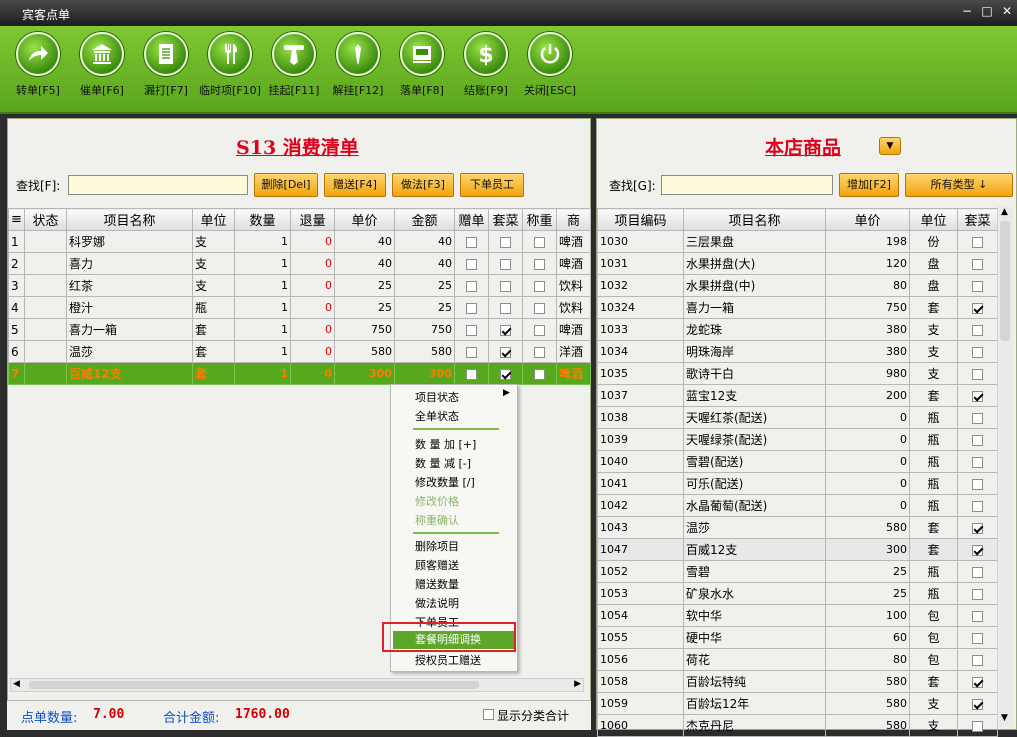 This screenshot has height=737, width=1017. What do you see at coordinates (422, 65) in the screenshot?
I see `place-order-button: 落单[F8]` at bounding box center [422, 65].